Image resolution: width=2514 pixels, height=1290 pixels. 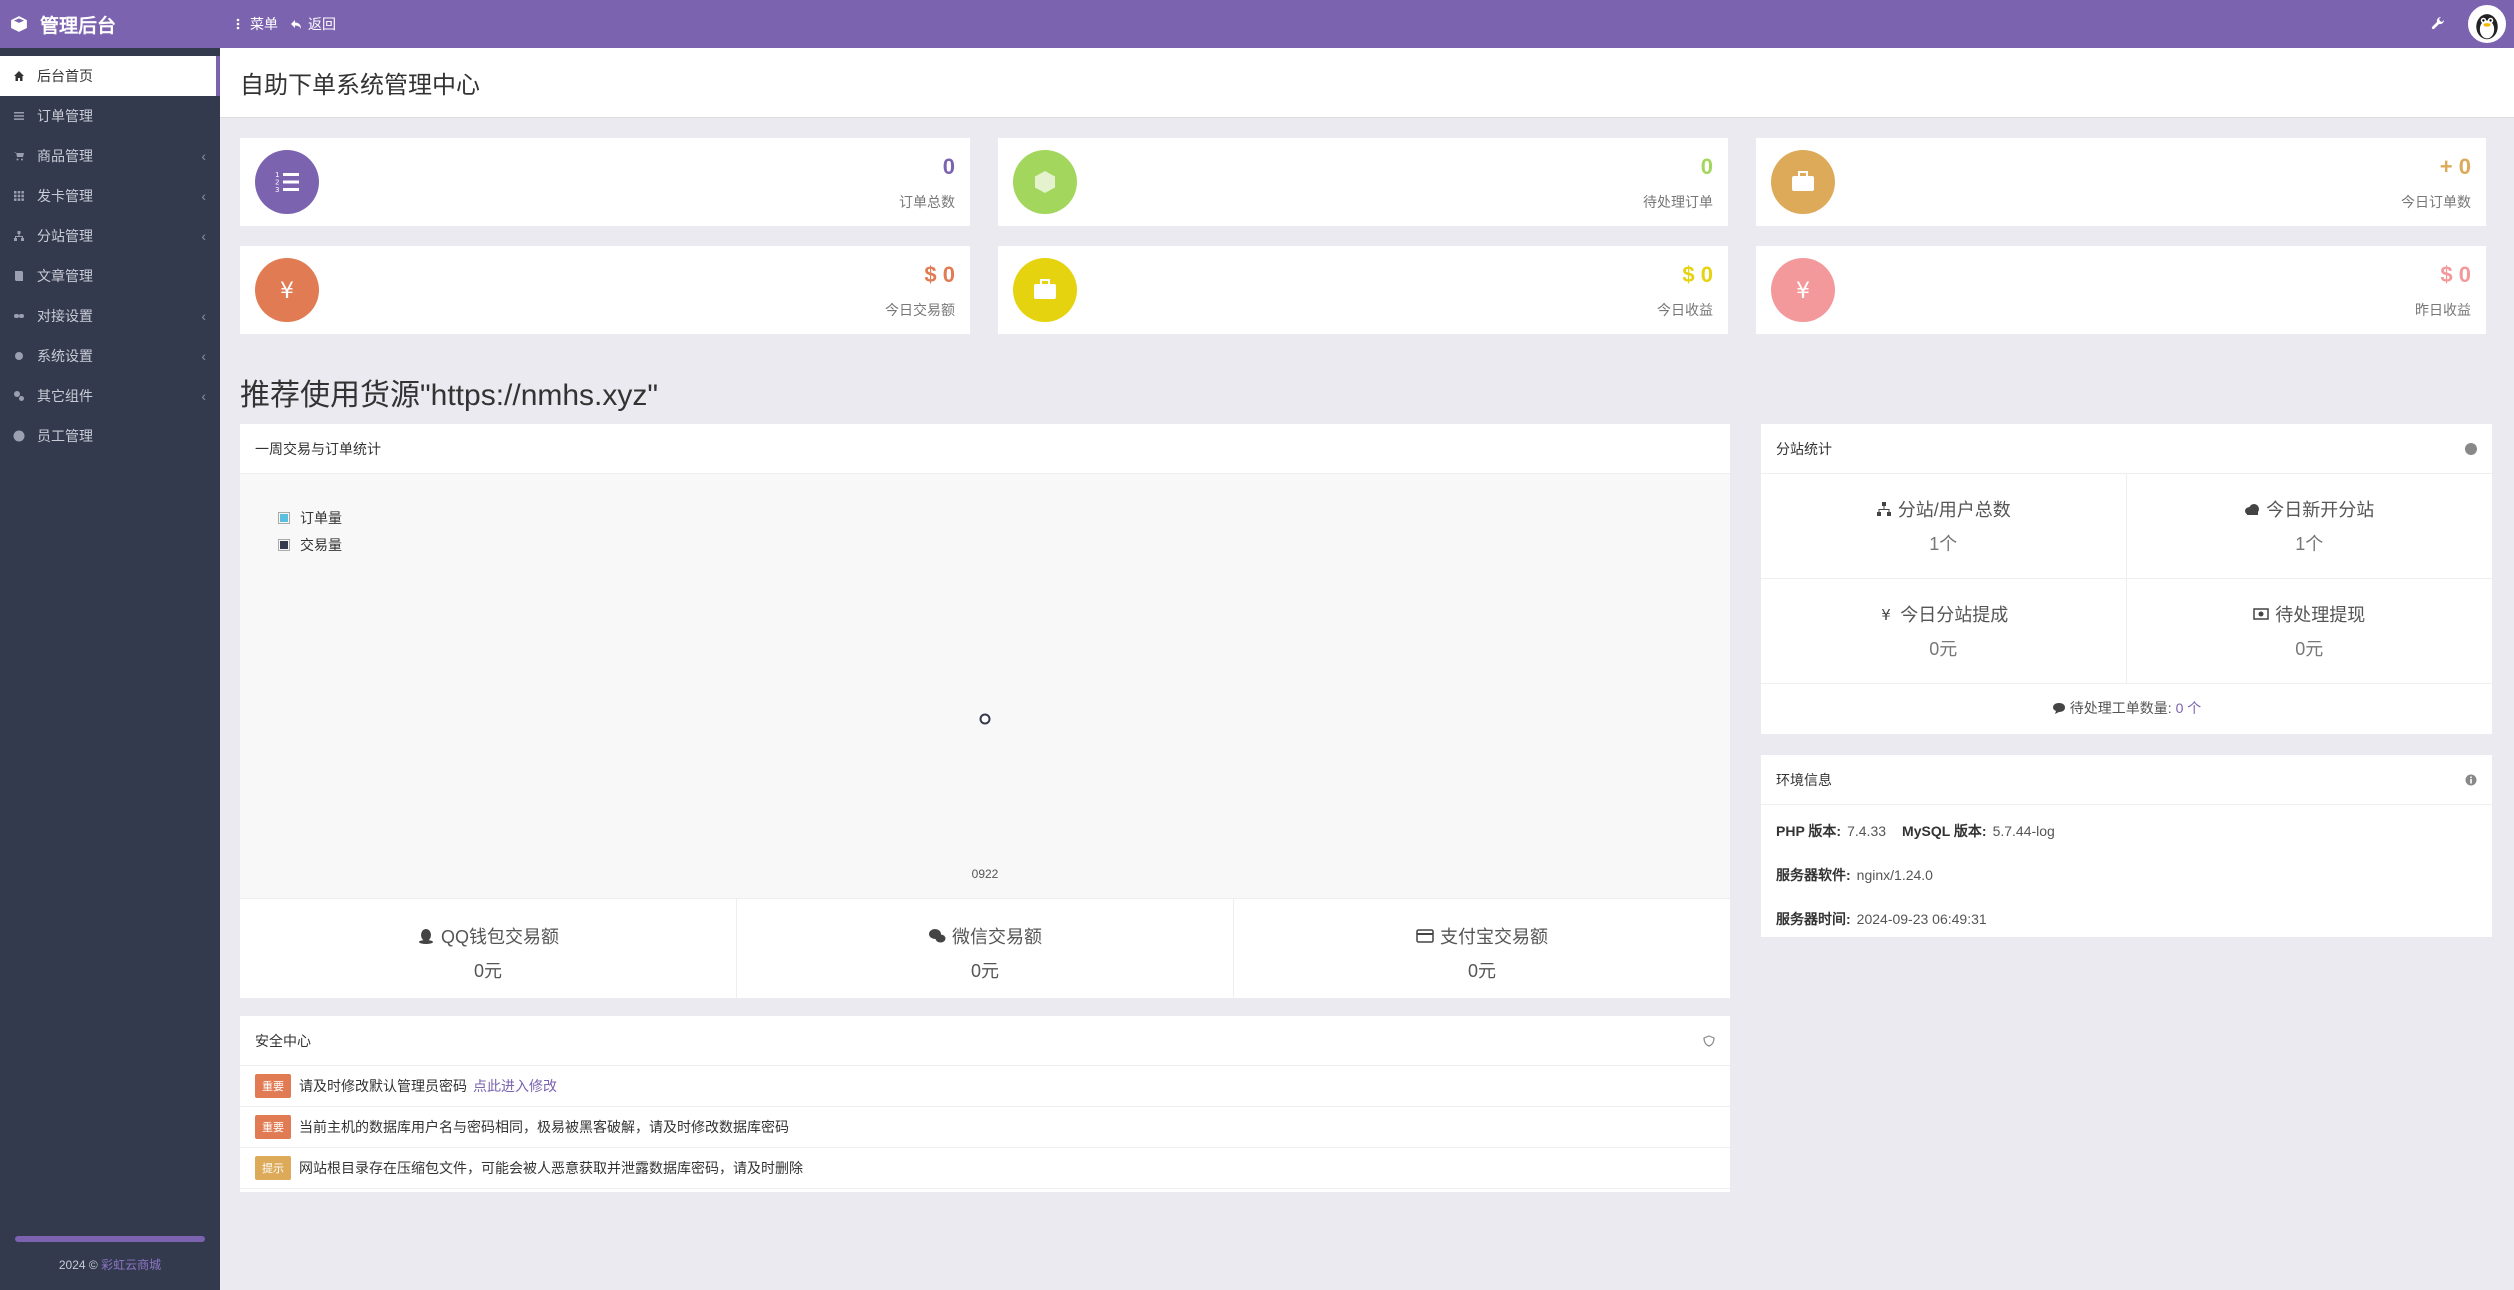 What do you see at coordinates (2121, 182) in the screenshot?
I see `stat-card-2: + 0 今日订单数` at bounding box center [2121, 182].